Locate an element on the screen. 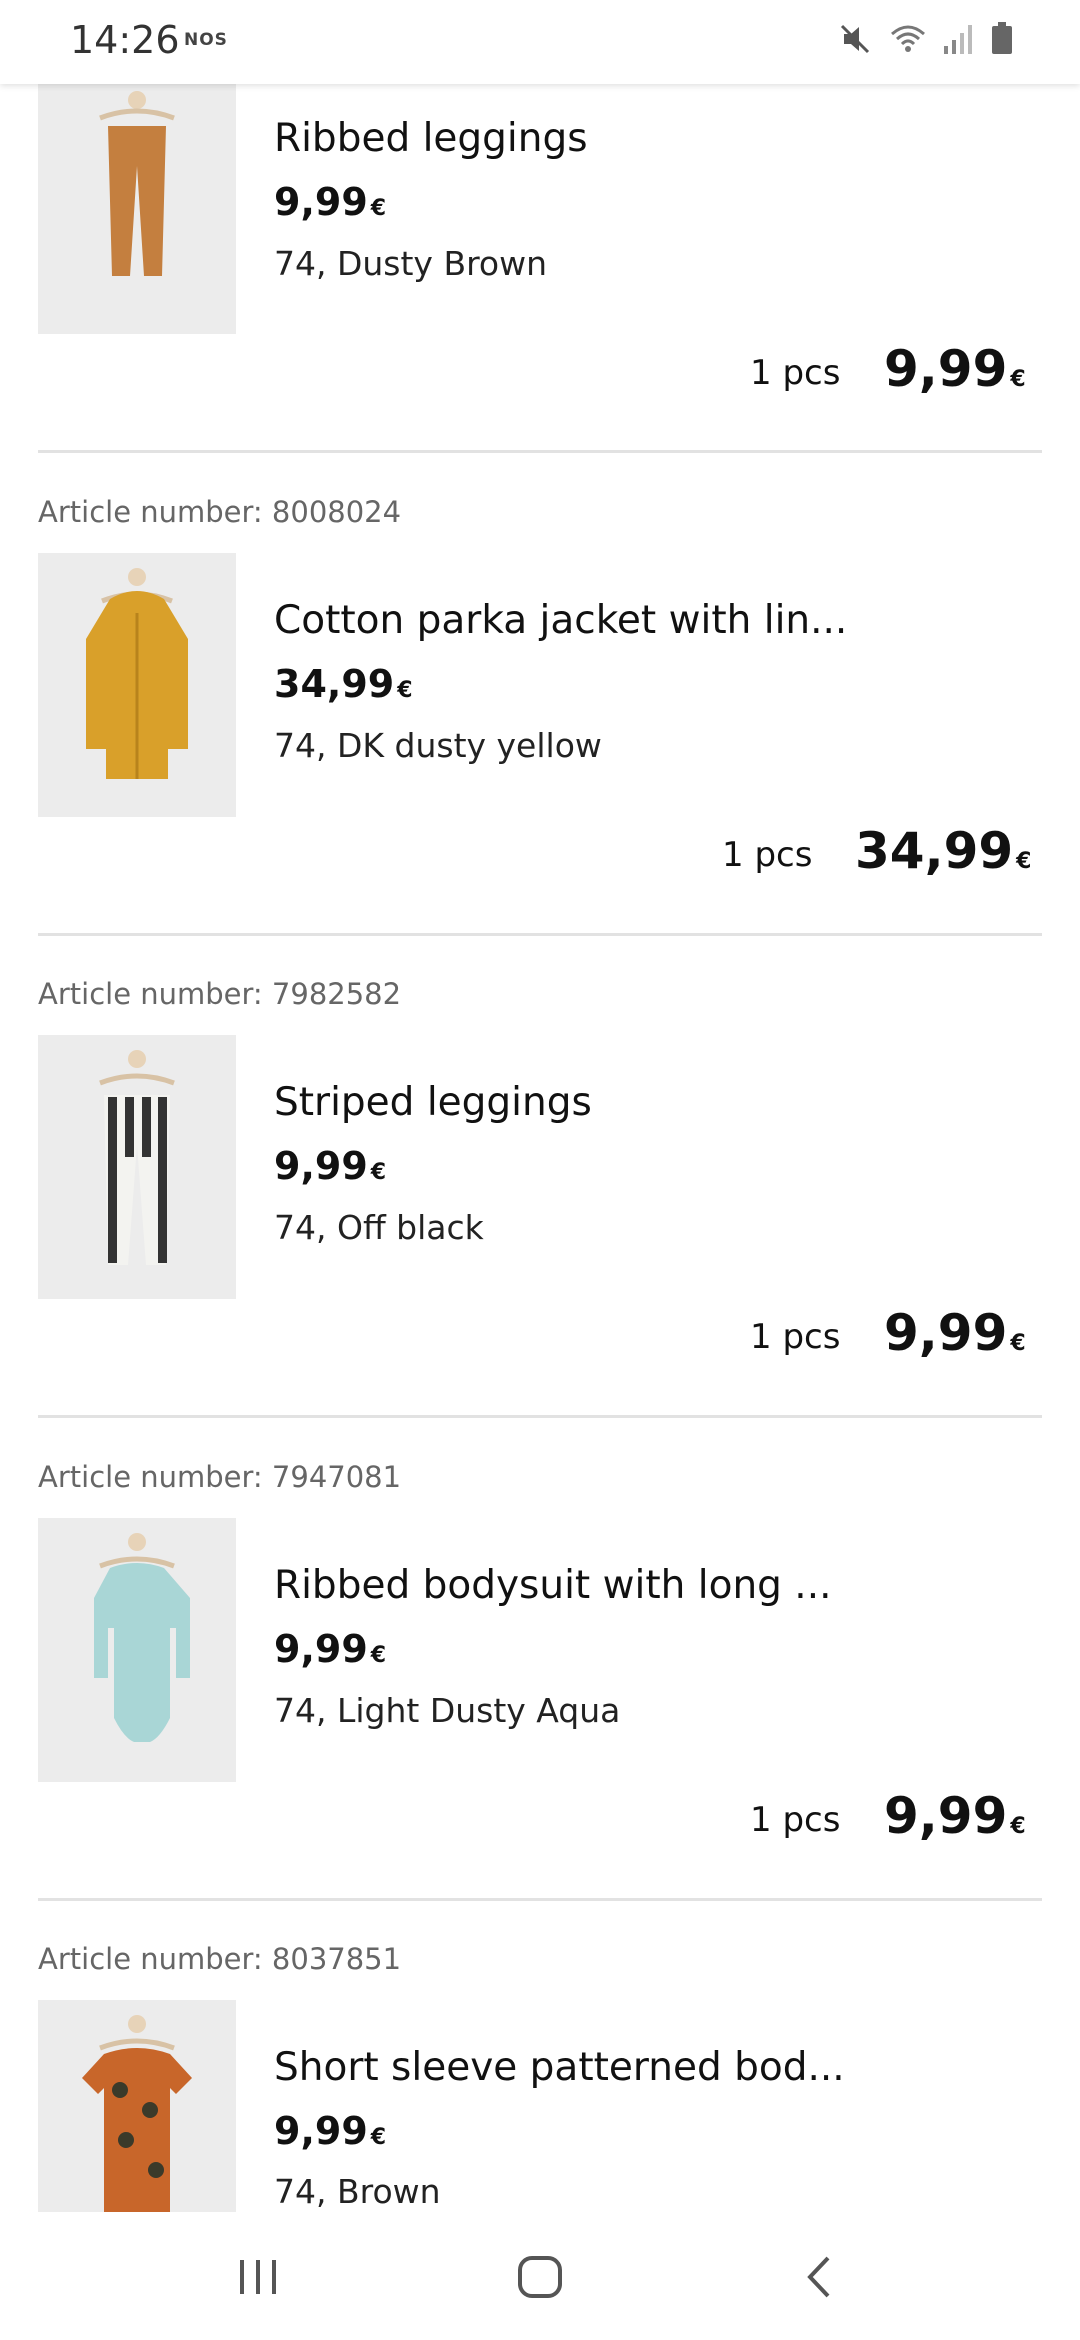  article-number: Article number: 8008024 is located at coordinates (220, 512).